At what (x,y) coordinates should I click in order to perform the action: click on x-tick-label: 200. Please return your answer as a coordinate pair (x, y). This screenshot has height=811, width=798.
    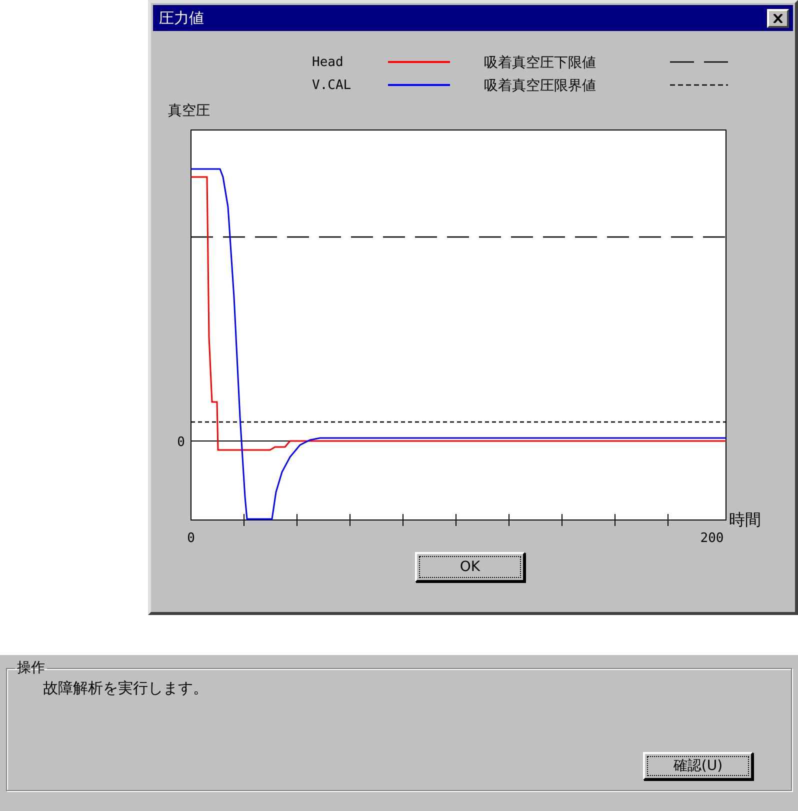
    Looking at the image, I should click on (712, 538).